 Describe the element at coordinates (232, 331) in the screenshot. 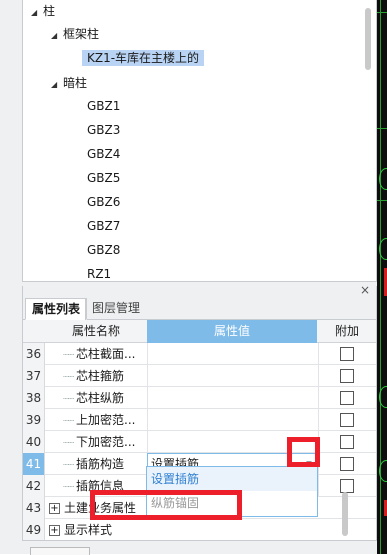

I see `header-value: 属性值` at that location.